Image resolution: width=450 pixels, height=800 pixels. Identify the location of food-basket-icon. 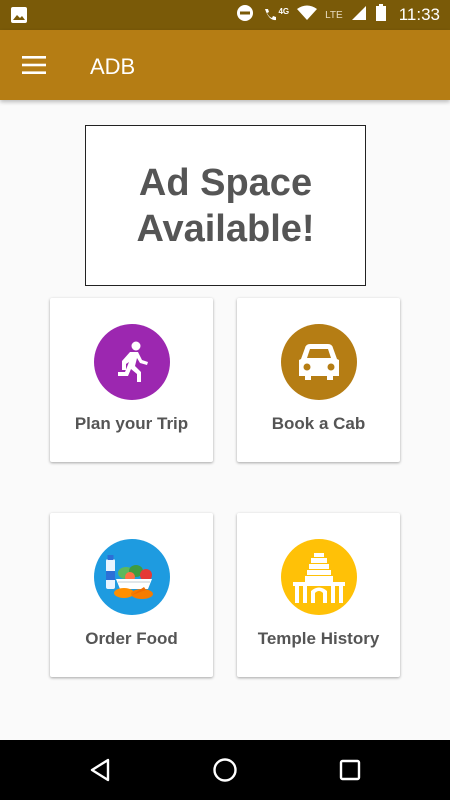
(129, 577).